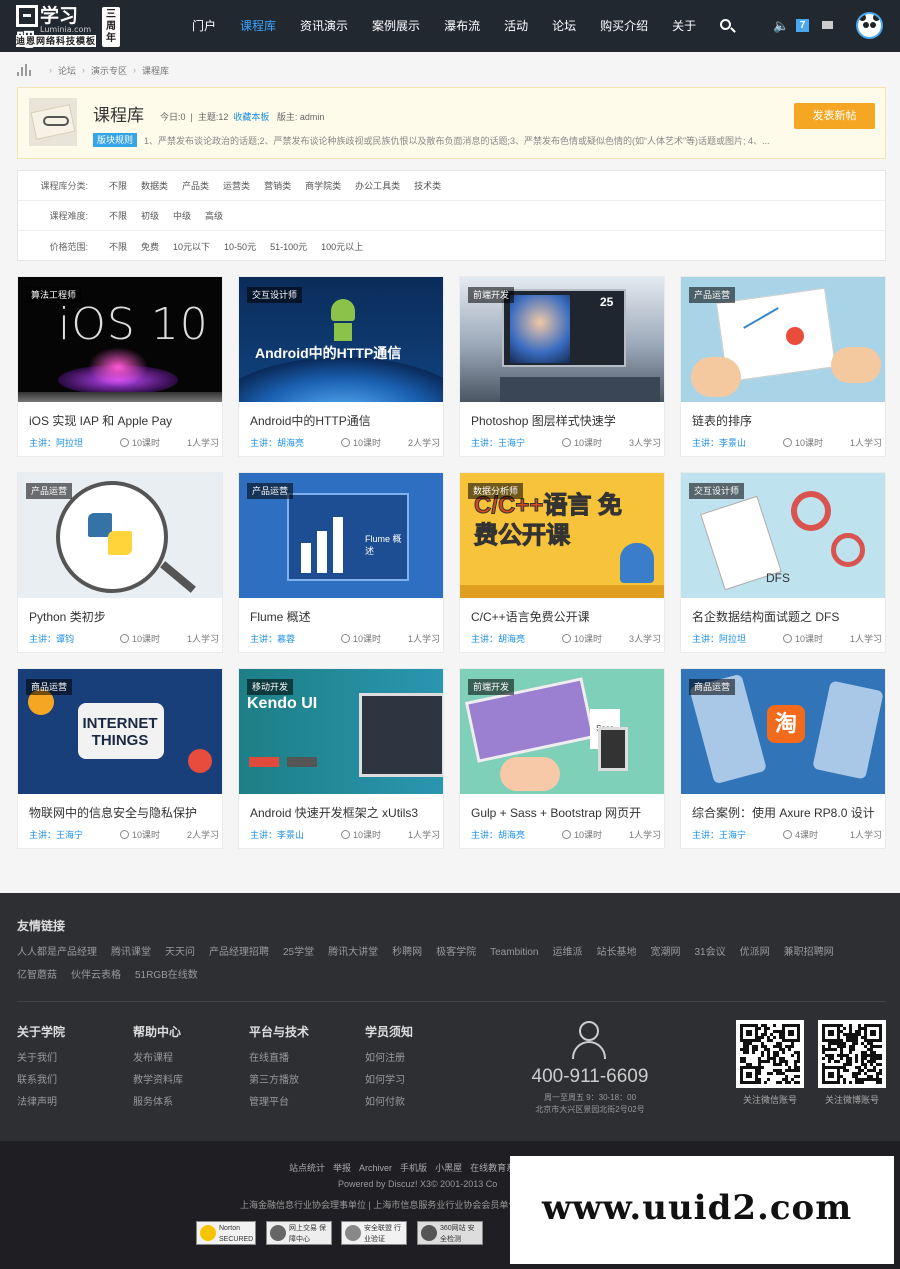 Image resolution: width=900 pixels, height=1269 pixels. Describe the element at coordinates (562, 339) in the screenshot. I see `course-thumbnail: 25 前端开发` at that location.